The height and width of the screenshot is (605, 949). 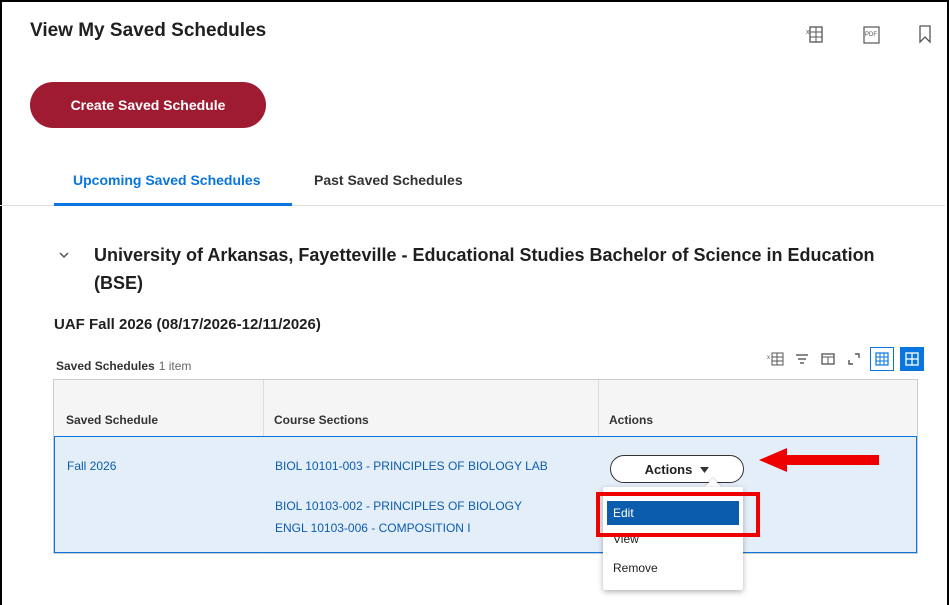 What do you see at coordinates (175, 366) in the screenshot?
I see `table-item-count: 1 item` at bounding box center [175, 366].